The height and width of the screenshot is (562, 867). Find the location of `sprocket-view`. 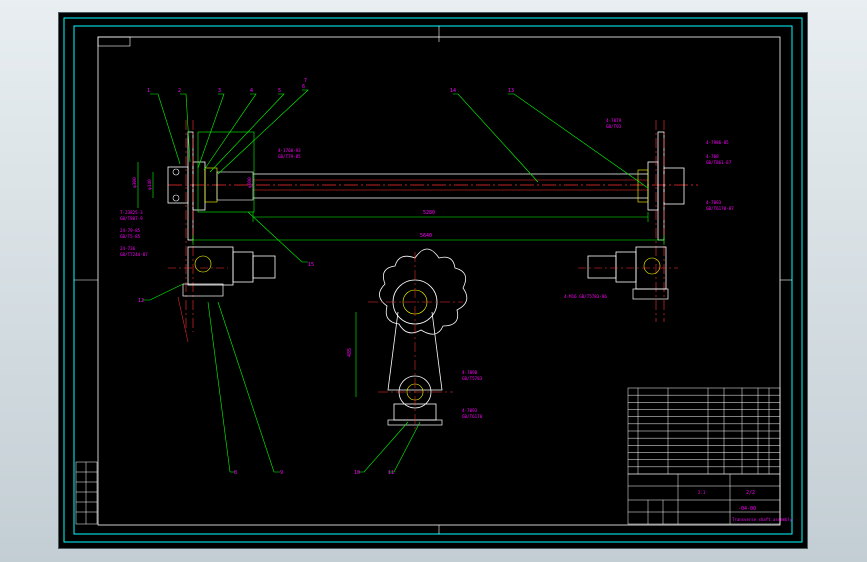

sprocket-view is located at coordinates (418, 340).